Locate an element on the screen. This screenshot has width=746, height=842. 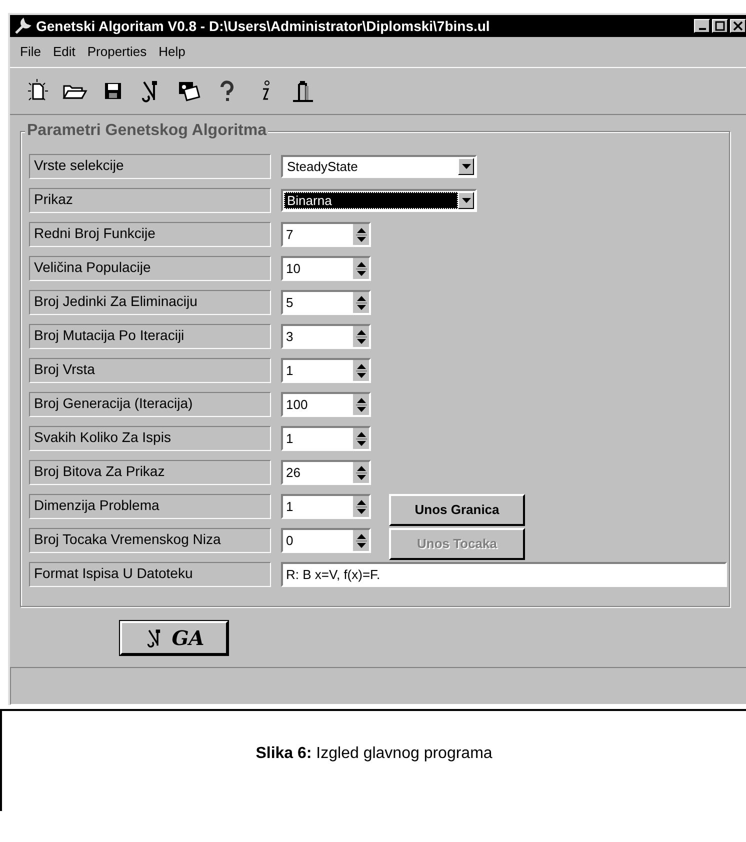
figure-caption: Slika 6: Izgled glavnog programa is located at coordinates (374, 754).